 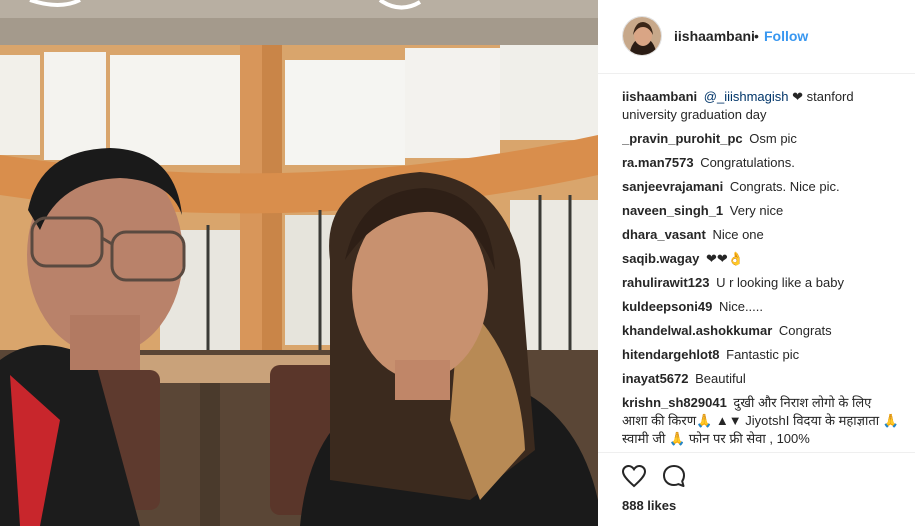 I want to click on comment-username: iishaambani, so click(x=659, y=96).